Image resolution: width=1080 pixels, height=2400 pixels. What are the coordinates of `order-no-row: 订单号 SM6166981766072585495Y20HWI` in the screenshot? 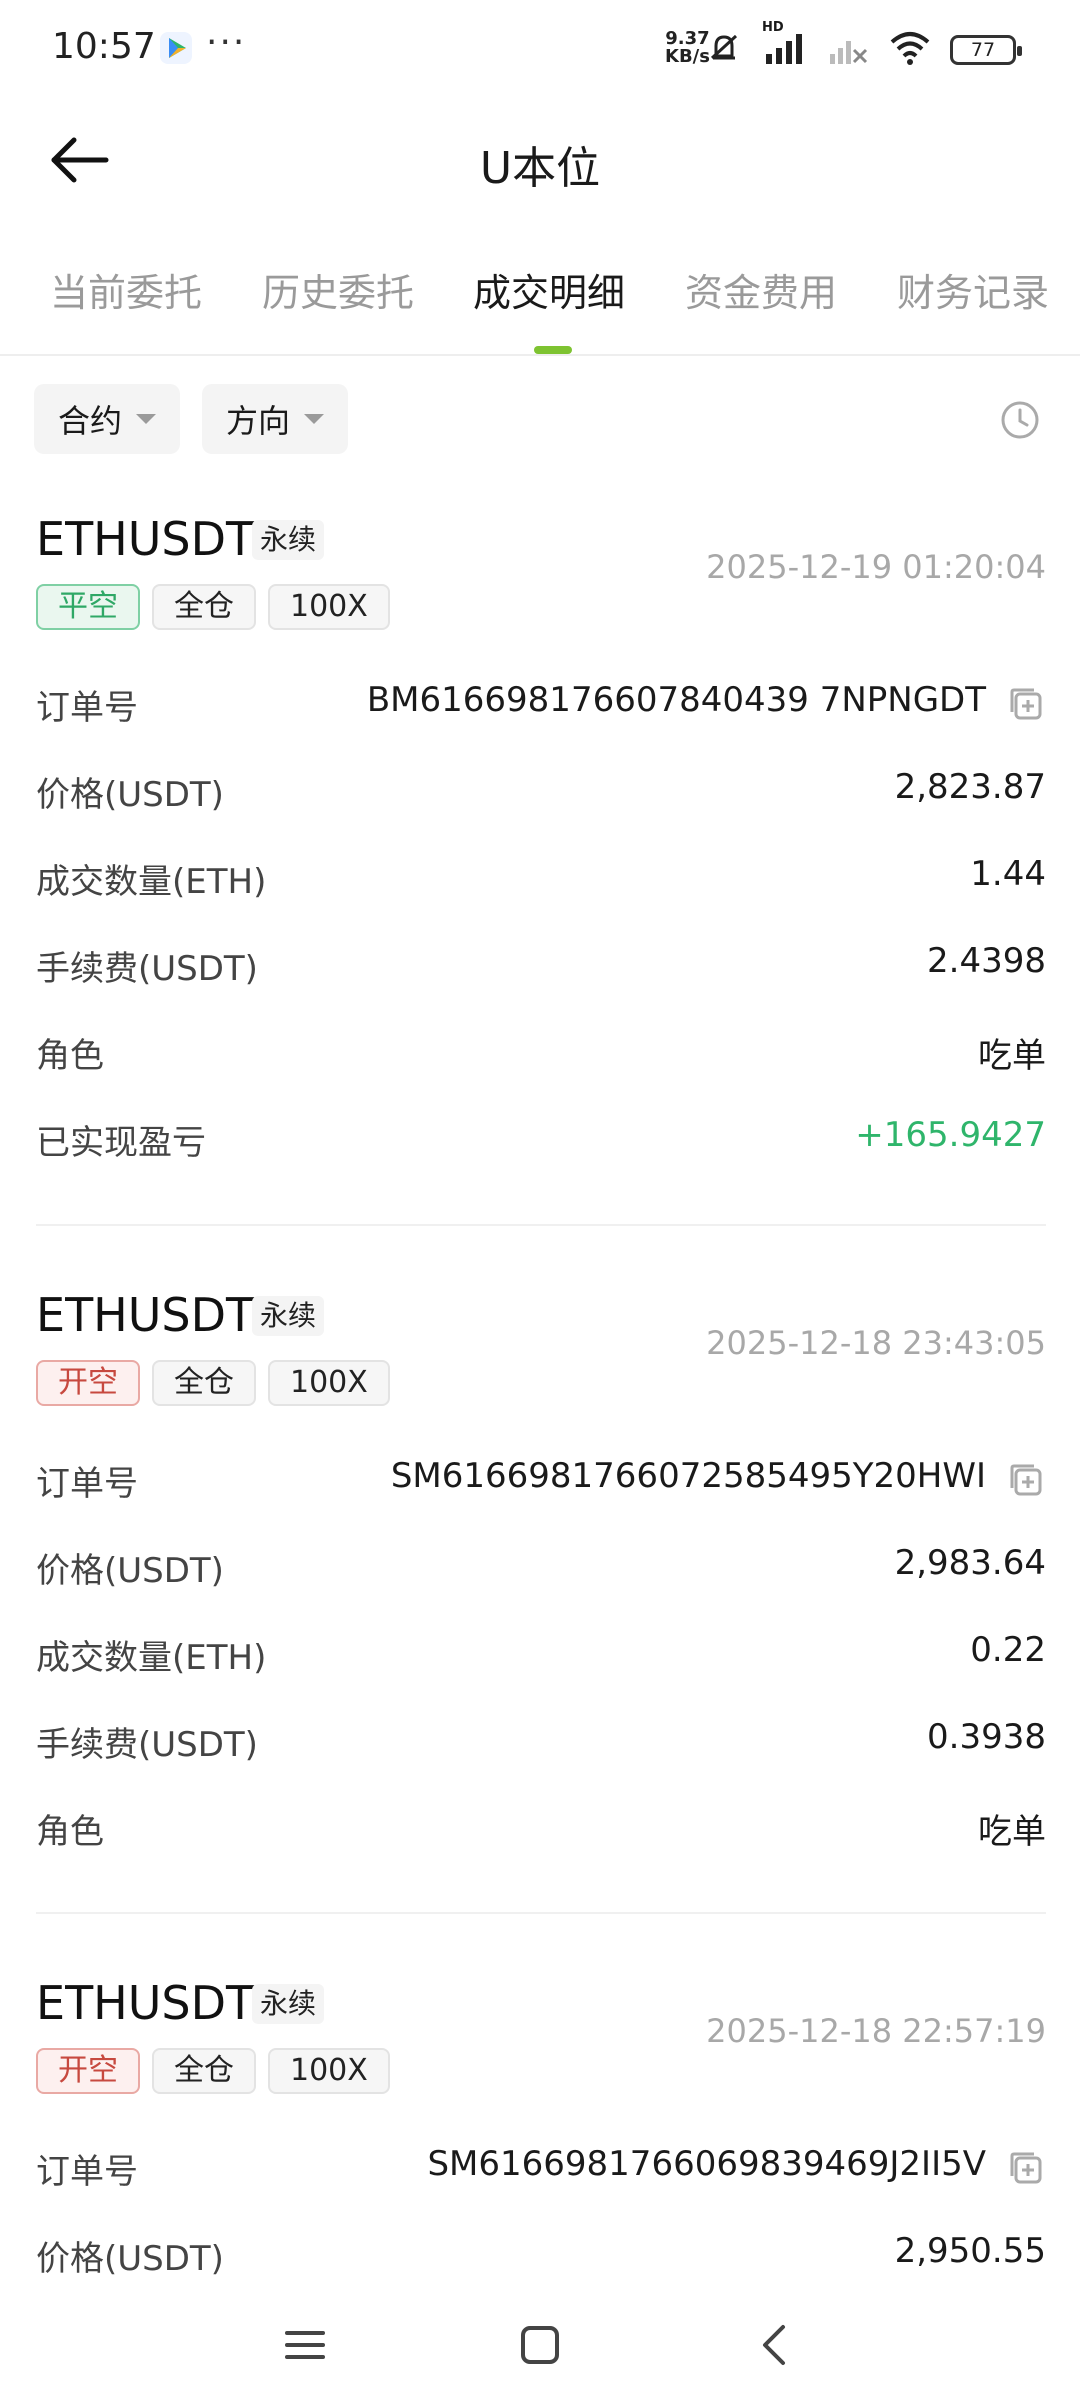 It's located at (541, 1478).